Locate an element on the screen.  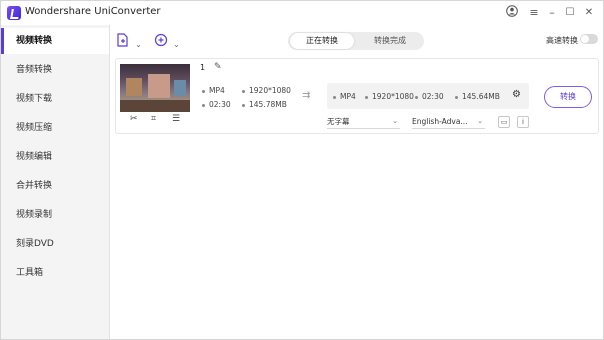
toolbar: ⌄ ⌄ 正在转换 转换完成 高速转换 is located at coordinates (356, 41).